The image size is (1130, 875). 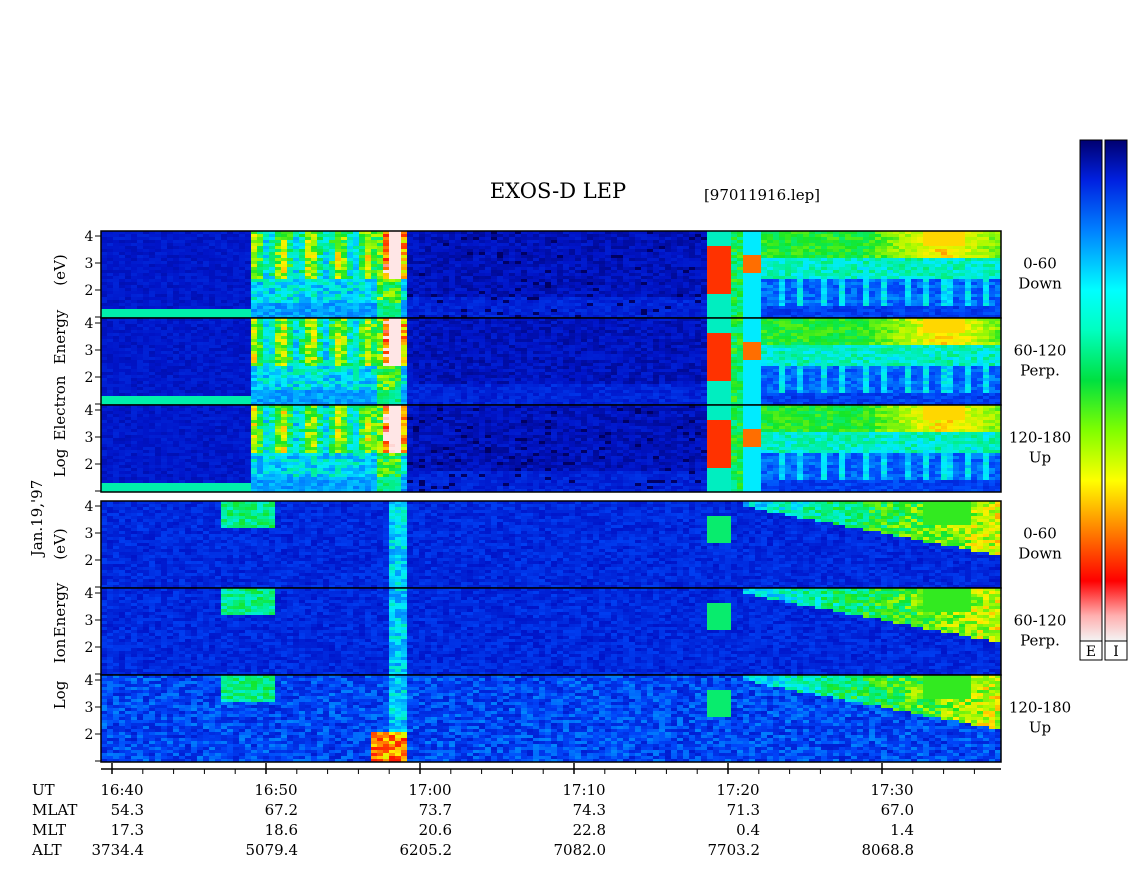 I want to click on ephemeris-mlt-value: 20.6, so click(x=435, y=830).